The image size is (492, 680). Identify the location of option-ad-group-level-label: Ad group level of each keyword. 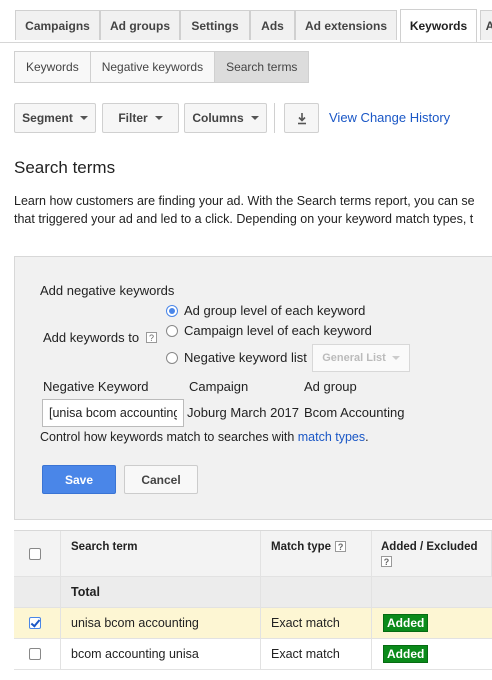
(275, 310).